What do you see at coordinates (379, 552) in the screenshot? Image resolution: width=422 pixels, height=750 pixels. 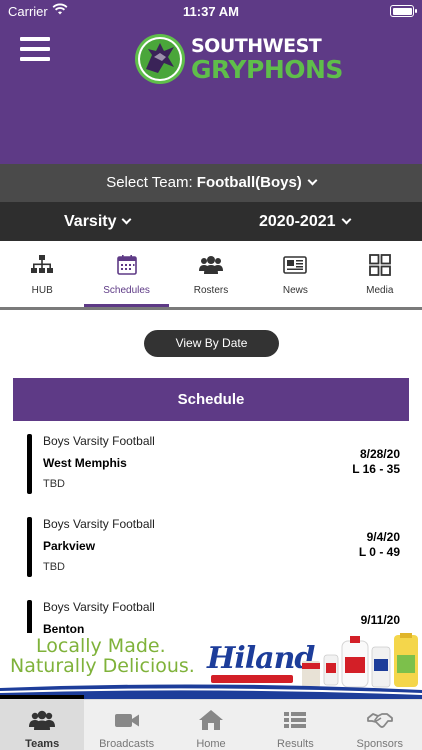 I see `game-result: L 0 - 49` at bounding box center [379, 552].